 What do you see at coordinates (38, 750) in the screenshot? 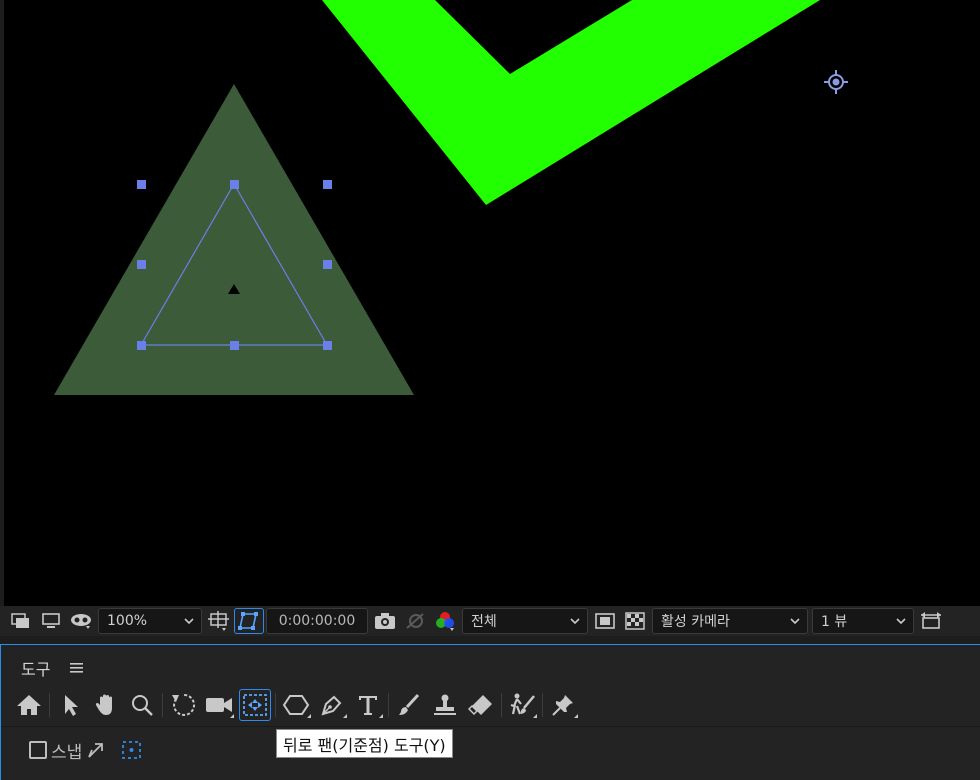
I see `snap-checkbox` at bounding box center [38, 750].